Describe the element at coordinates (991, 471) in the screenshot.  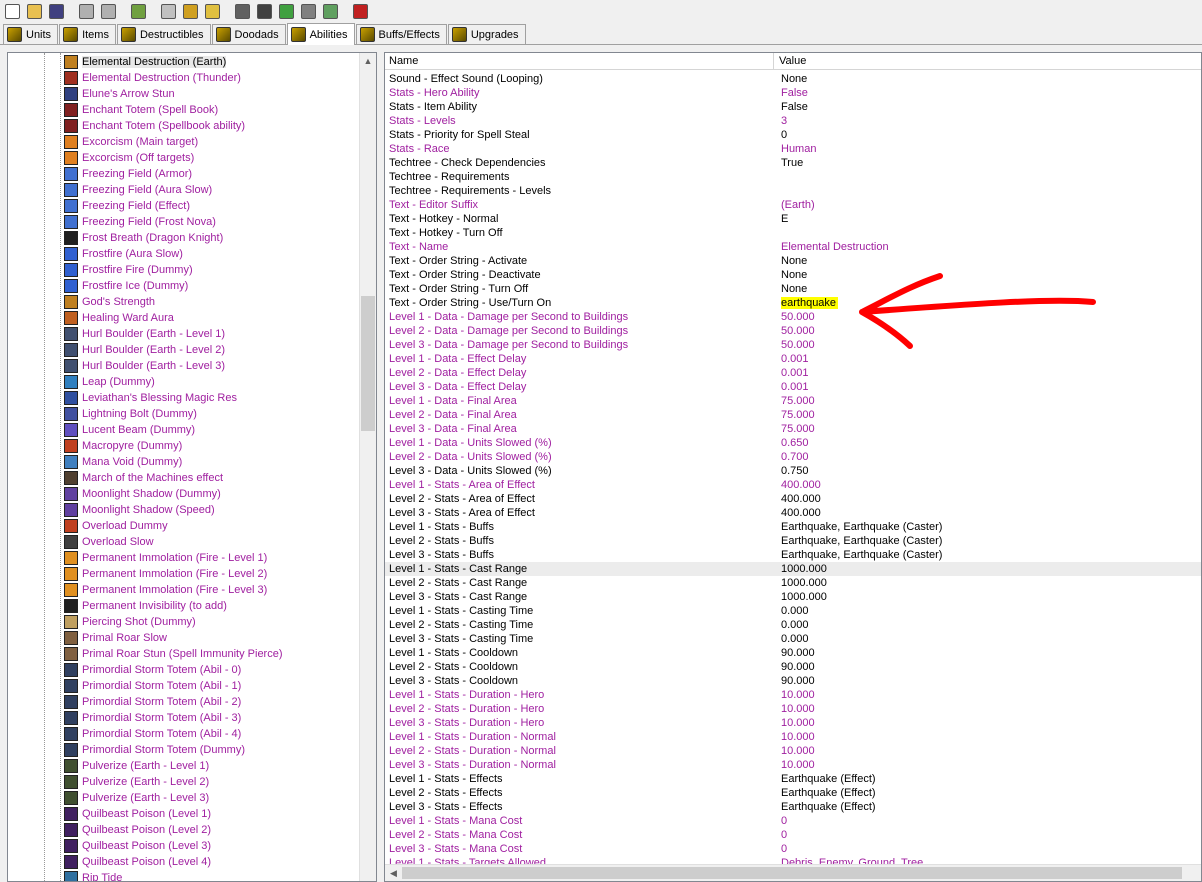
I see `field-value: 0.750` at that location.